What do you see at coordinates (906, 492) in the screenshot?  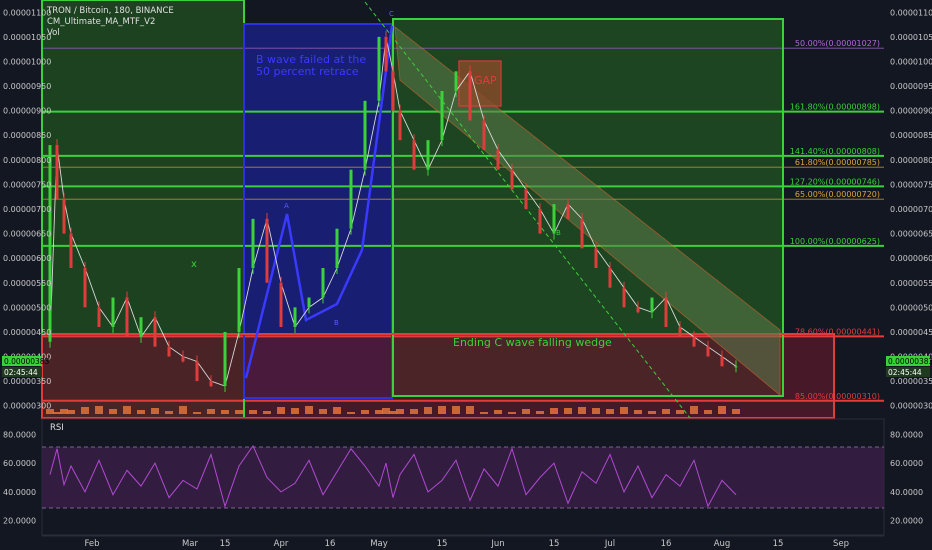 I see `rsi-tick-right: 40.0000` at bounding box center [906, 492].